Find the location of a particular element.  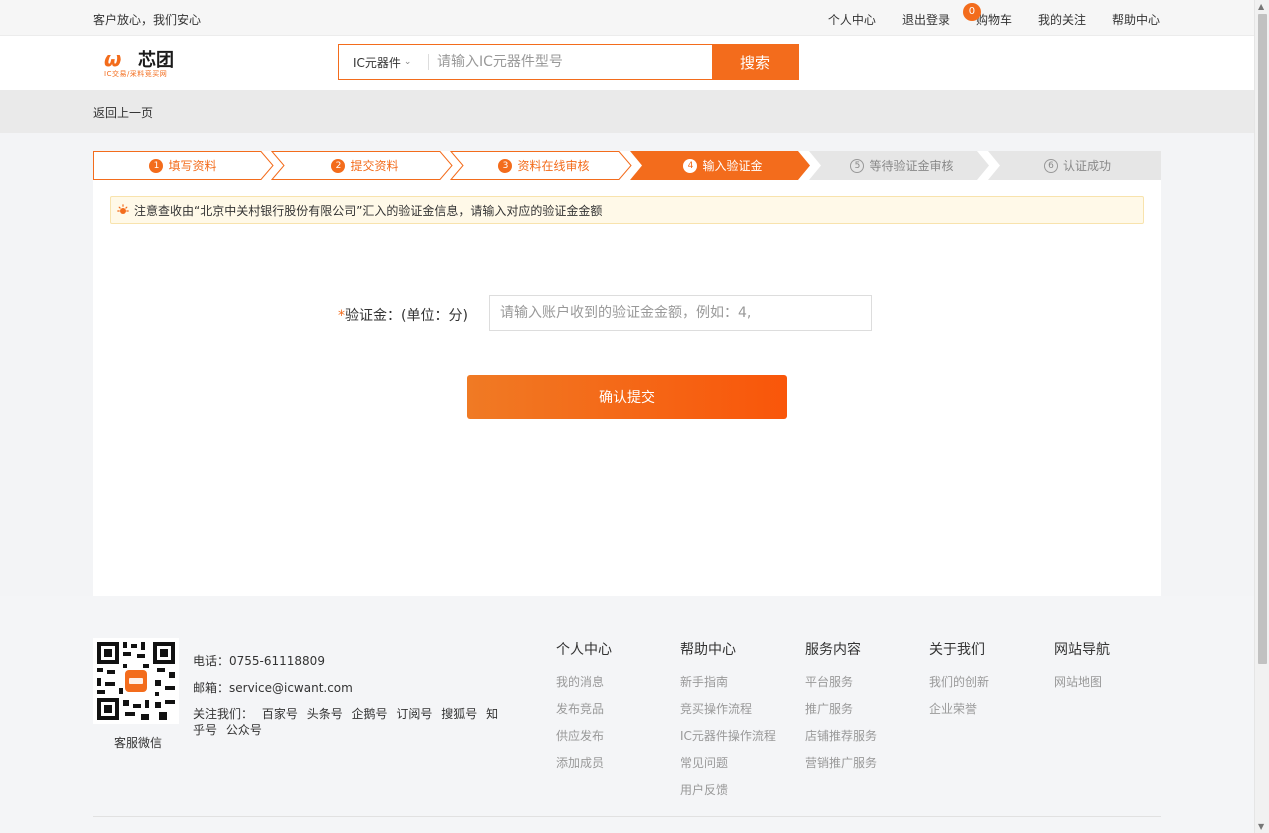

footer-link: 用户反馈 is located at coordinates (728, 790).